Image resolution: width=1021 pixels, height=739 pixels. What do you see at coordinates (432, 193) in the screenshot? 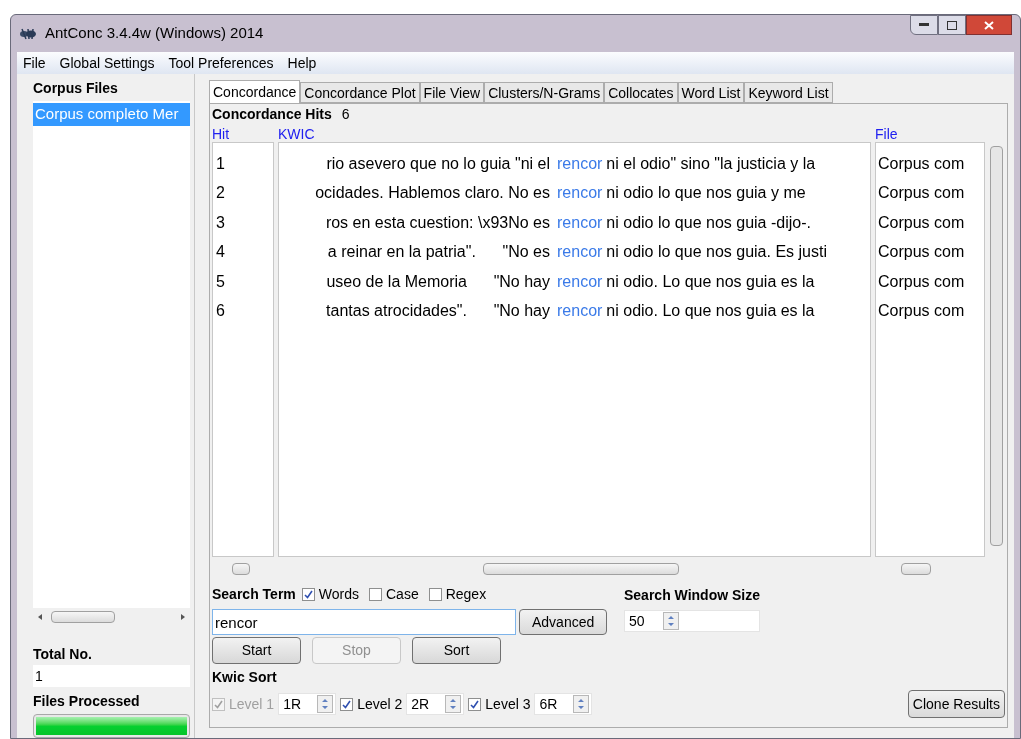
I see `left-context: ocidades. Hablemos claro. No es` at bounding box center [432, 193].